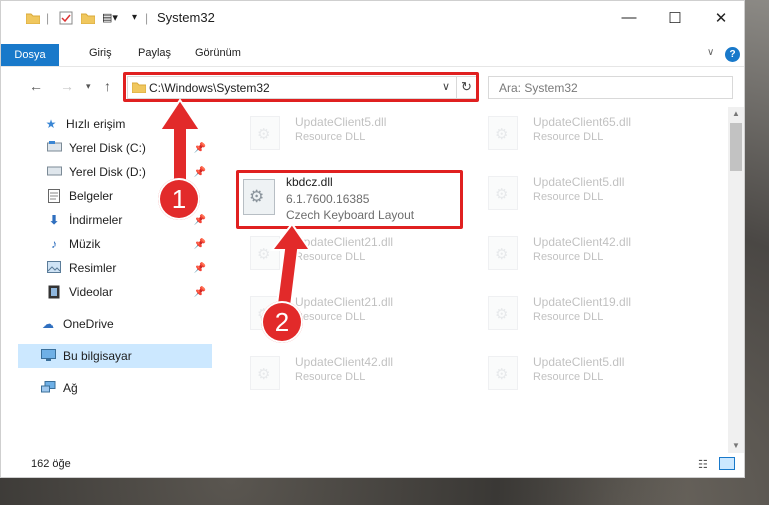 This screenshot has height=505, width=769. I want to click on new-folder-icon, so click(88, 17).